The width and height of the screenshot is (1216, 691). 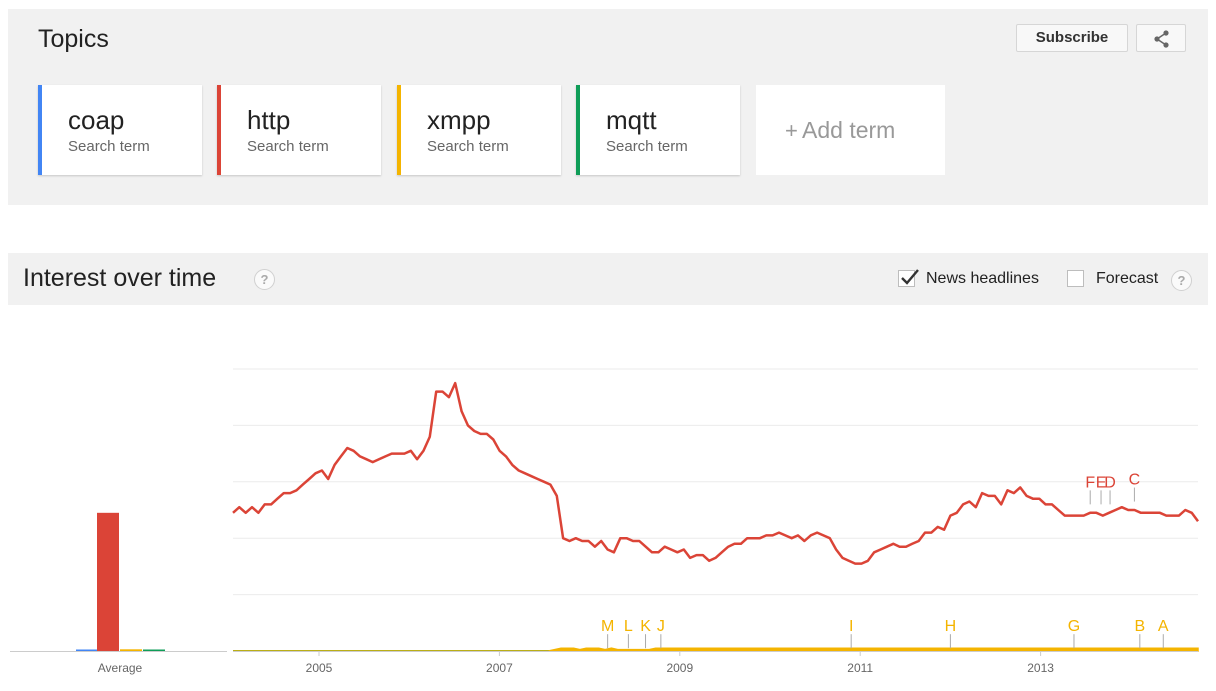 I want to click on term-name: mqtt, so click(x=631, y=120).